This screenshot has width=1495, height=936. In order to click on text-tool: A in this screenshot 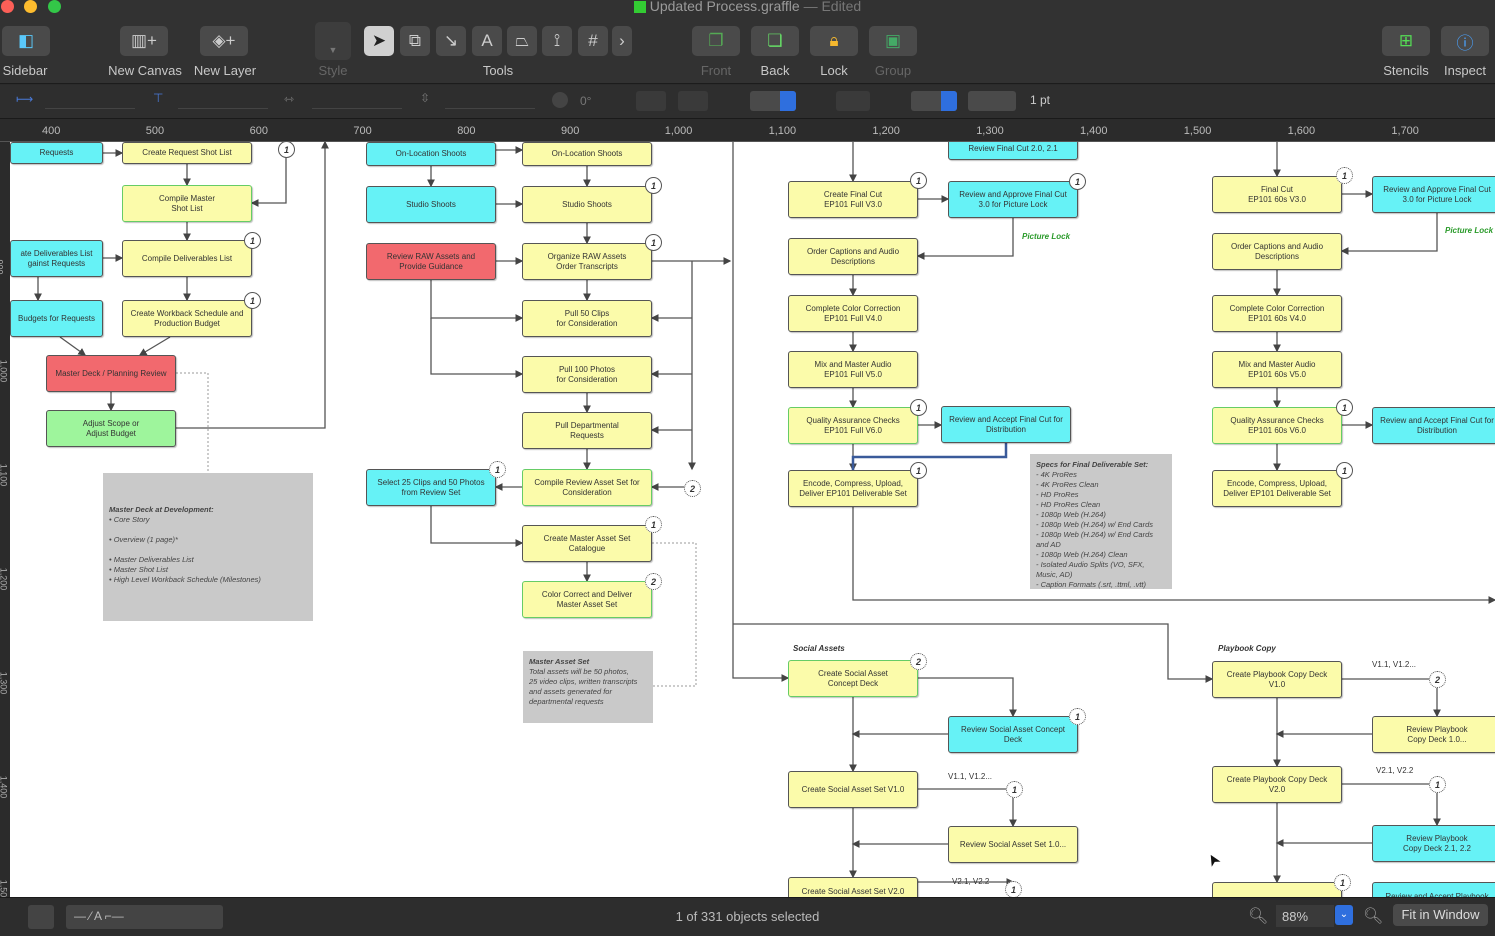, I will do `click(487, 41)`.